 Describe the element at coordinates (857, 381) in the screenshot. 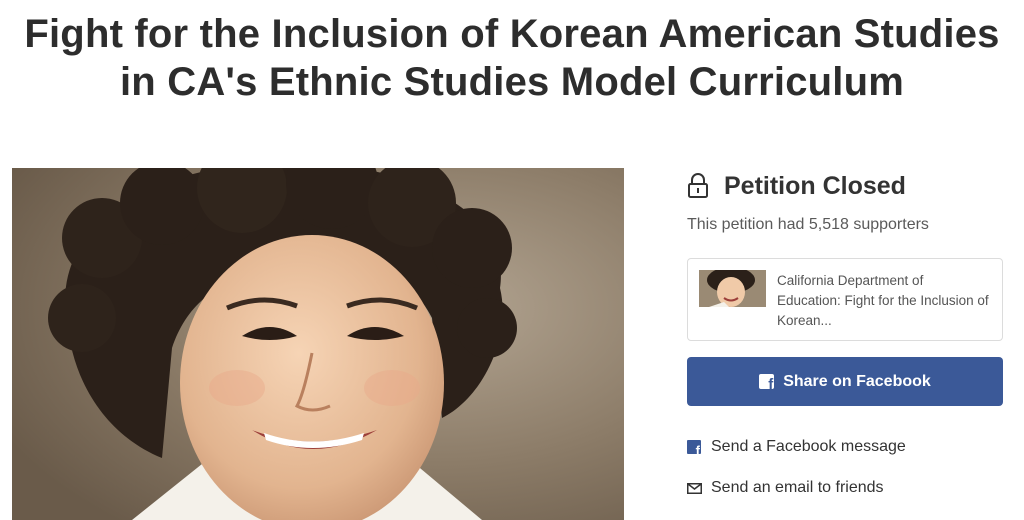

I see `share-on-facebook-label: Share on Facebook` at that location.